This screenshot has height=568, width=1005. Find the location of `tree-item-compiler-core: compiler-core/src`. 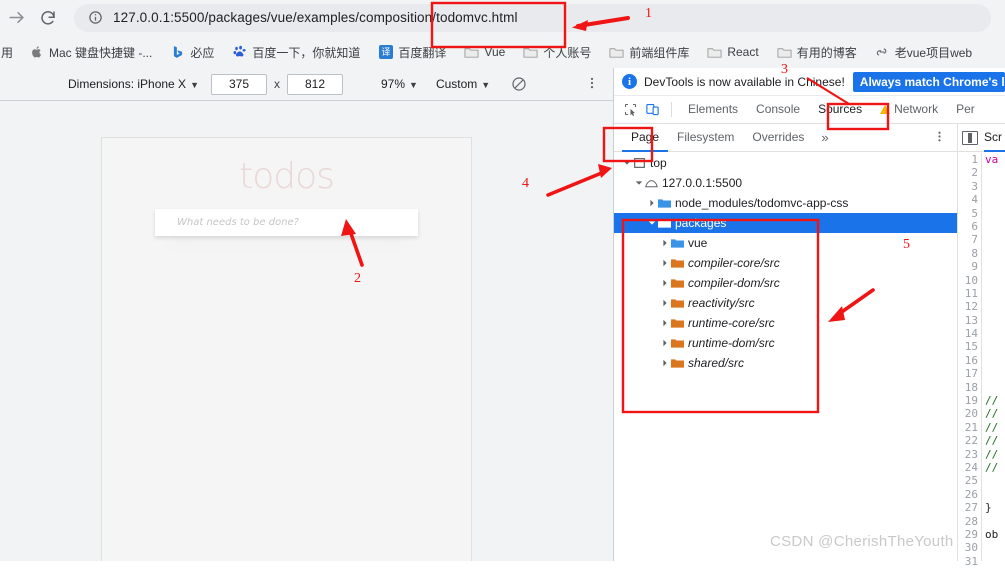

tree-item-compiler-core: compiler-core/src is located at coordinates (785, 263).